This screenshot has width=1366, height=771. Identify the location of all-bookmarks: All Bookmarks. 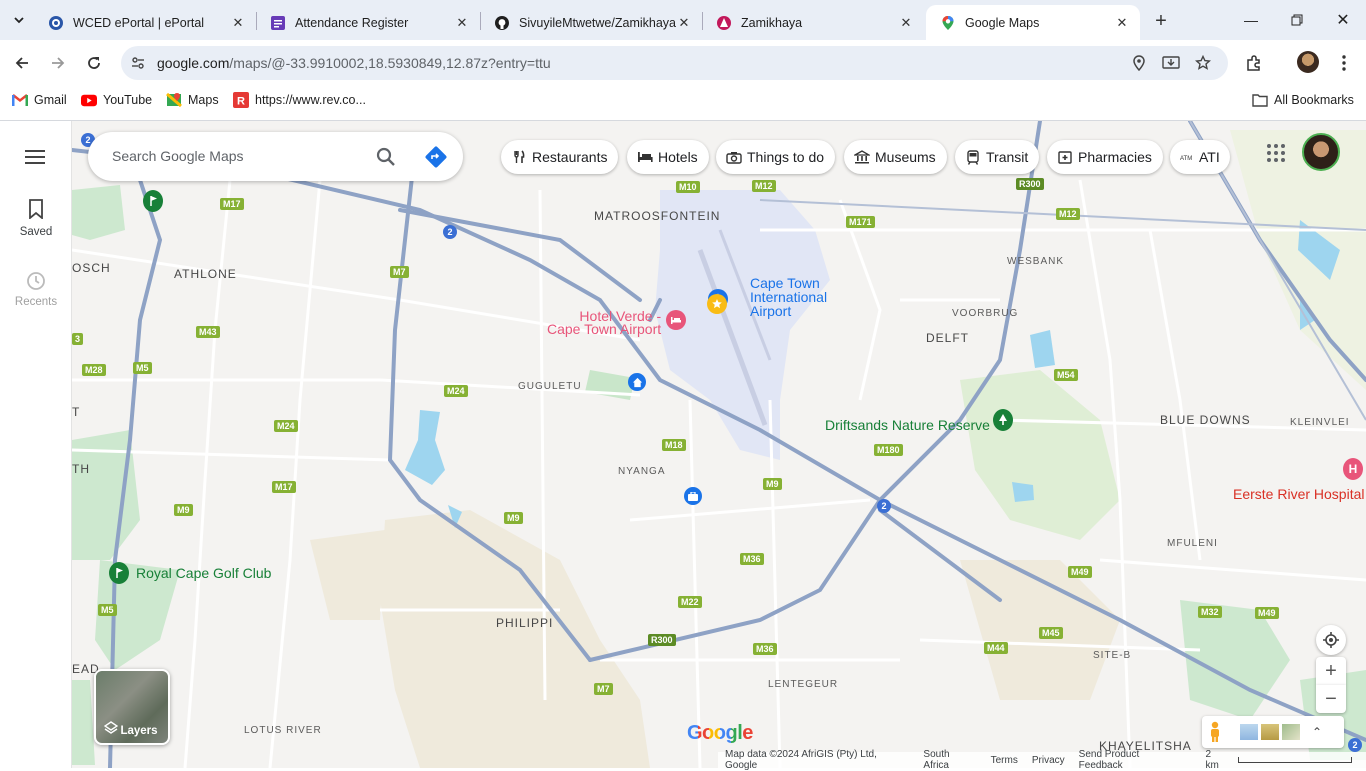
(1303, 100).